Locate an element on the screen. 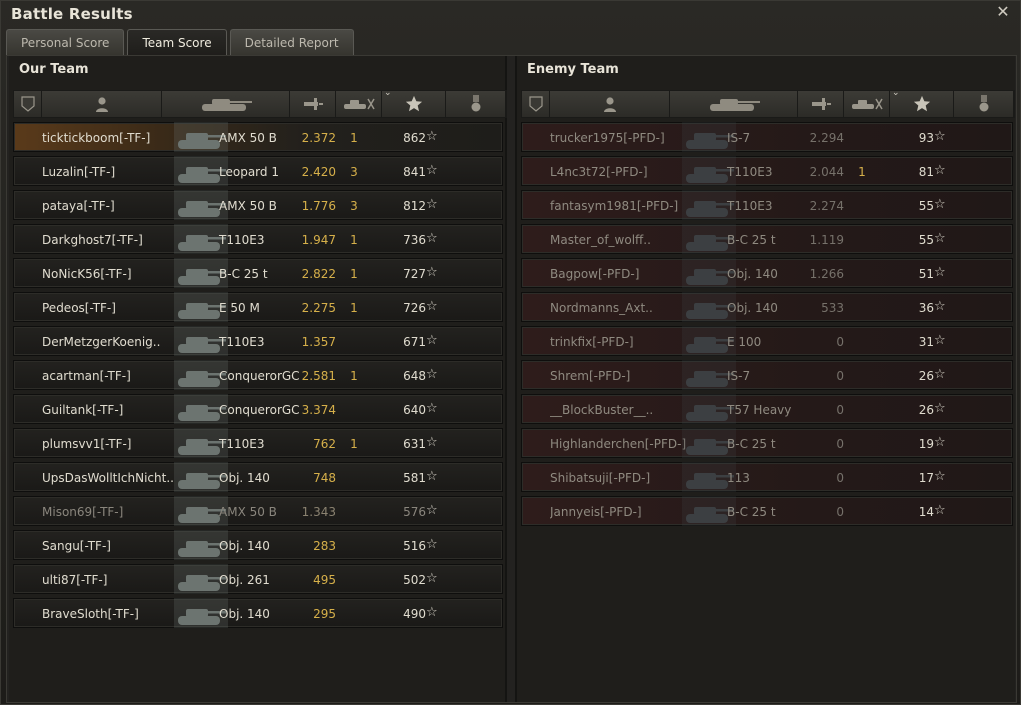 The width and height of the screenshot is (1021, 705). vehicle-name: ConquerorGC is located at coordinates (259, 376).